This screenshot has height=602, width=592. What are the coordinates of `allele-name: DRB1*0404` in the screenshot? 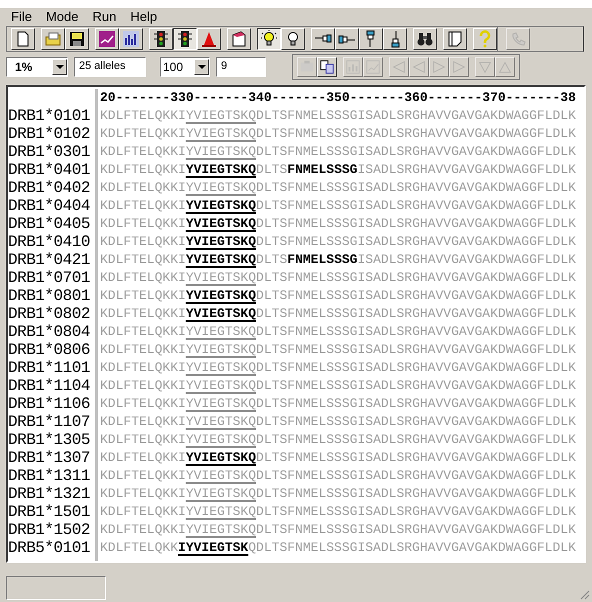 It's located at (49, 206).